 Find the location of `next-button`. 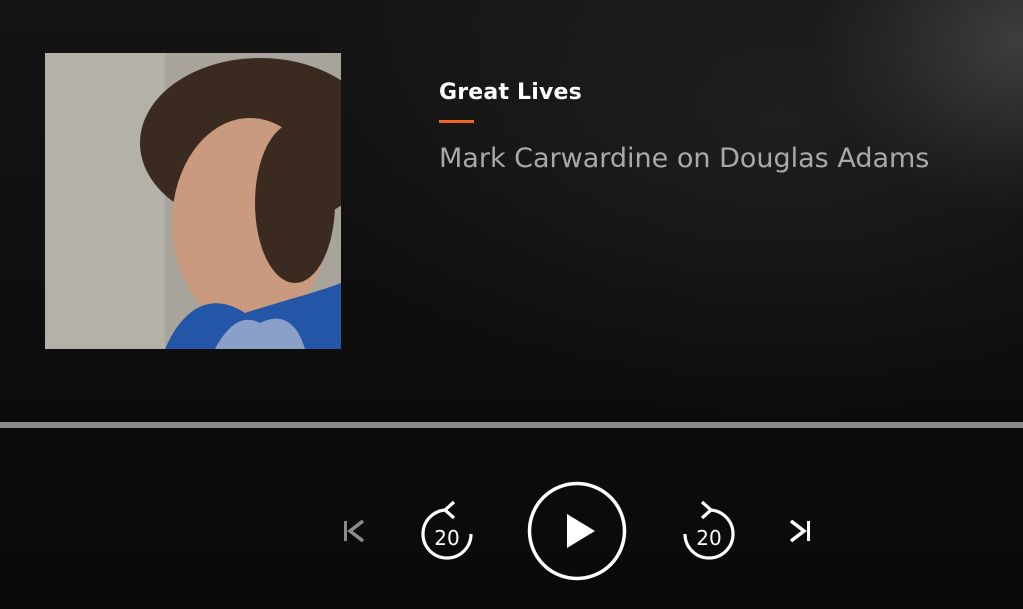

next-button is located at coordinates (800, 531).